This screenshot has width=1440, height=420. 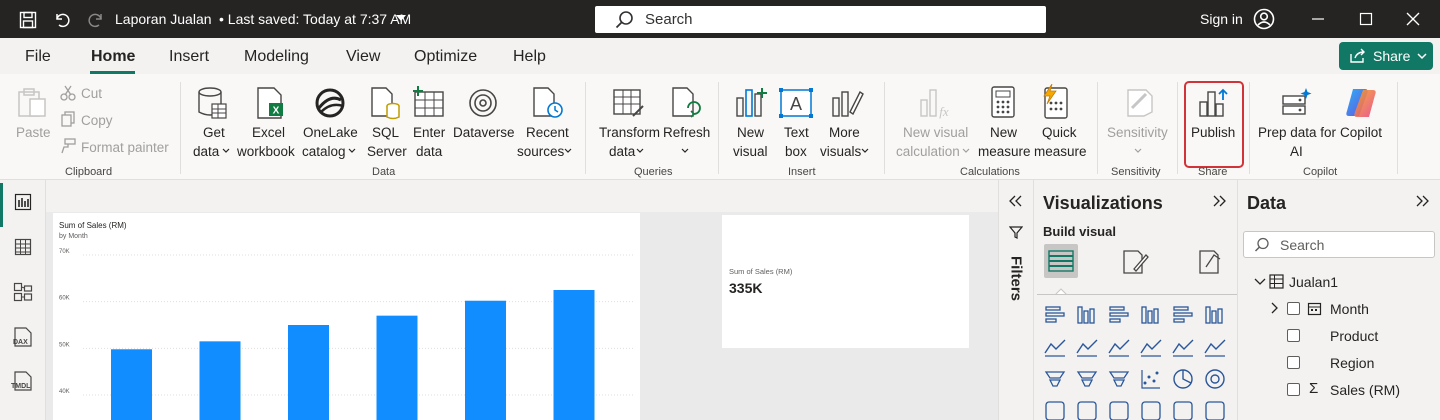 I want to click on recent-sources-label-2: sources, so click(x=540, y=152).